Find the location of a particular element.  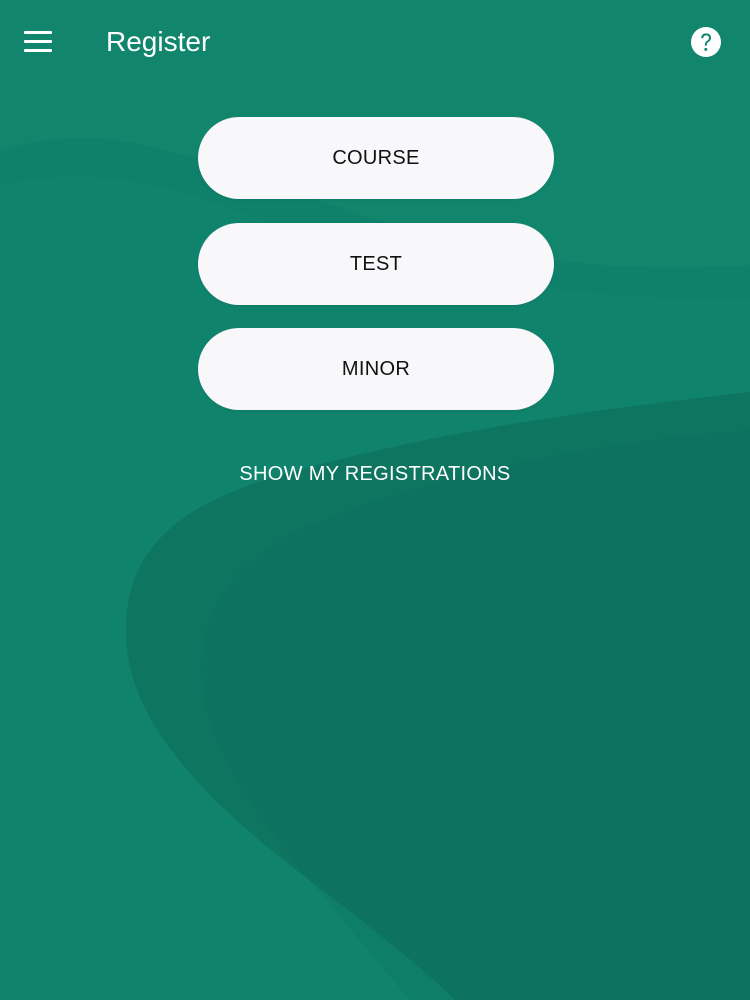

course-button: COURSE is located at coordinates (376, 158).